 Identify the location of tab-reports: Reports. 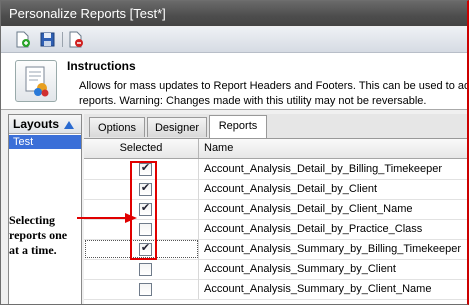
(238, 126).